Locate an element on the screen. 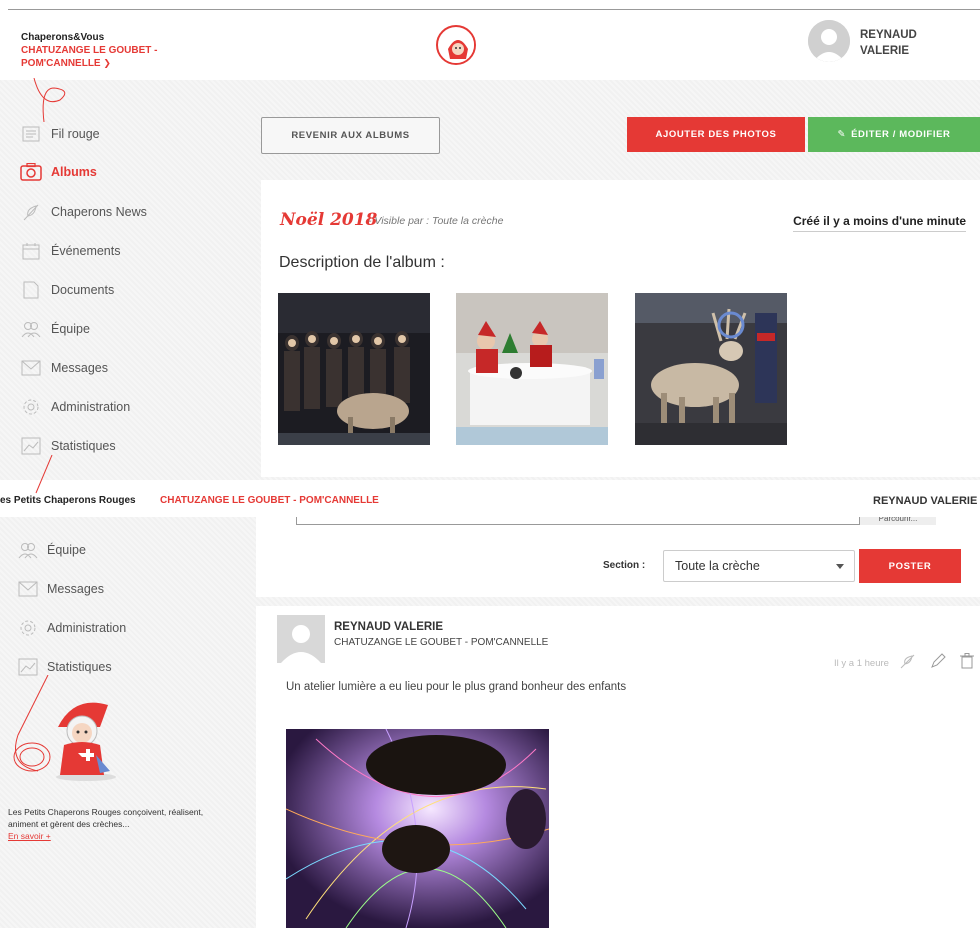 The height and width of the screenshot is (928, 980). section-select: Toute la crèche is located at coordinates (759, 566).